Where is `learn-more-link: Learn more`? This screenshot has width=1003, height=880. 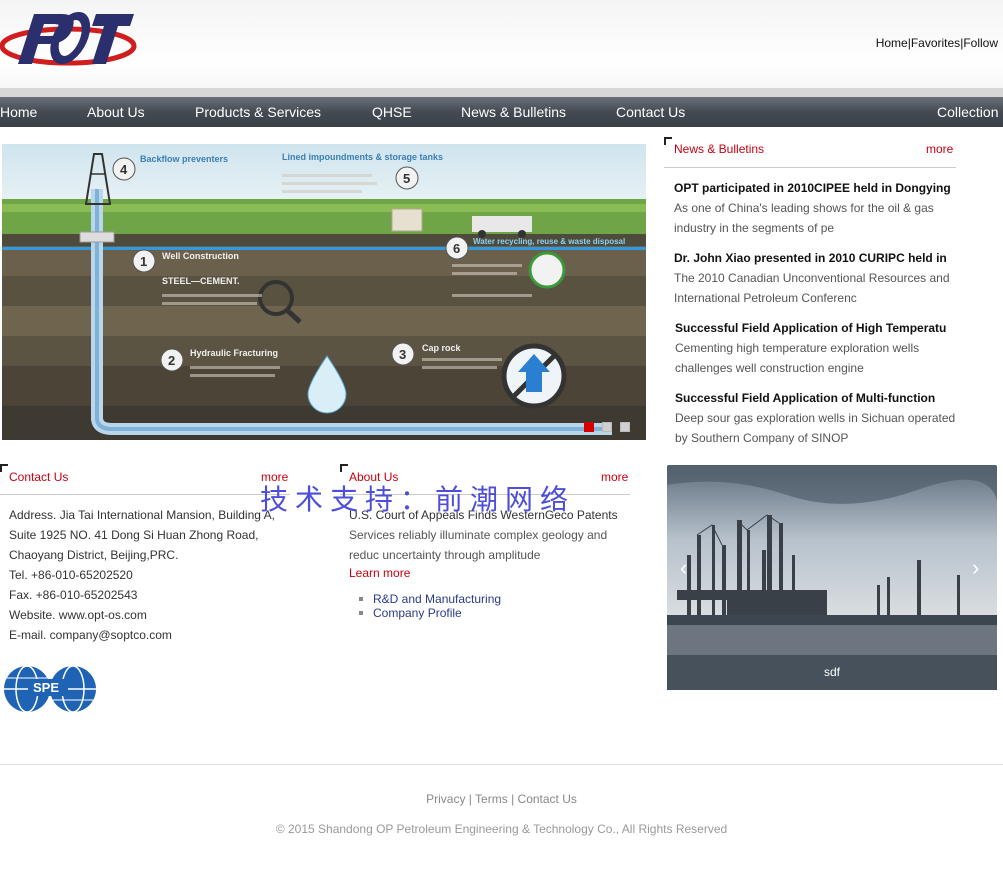 learn-more-link: Learn more is located at coordinates (379, 573).